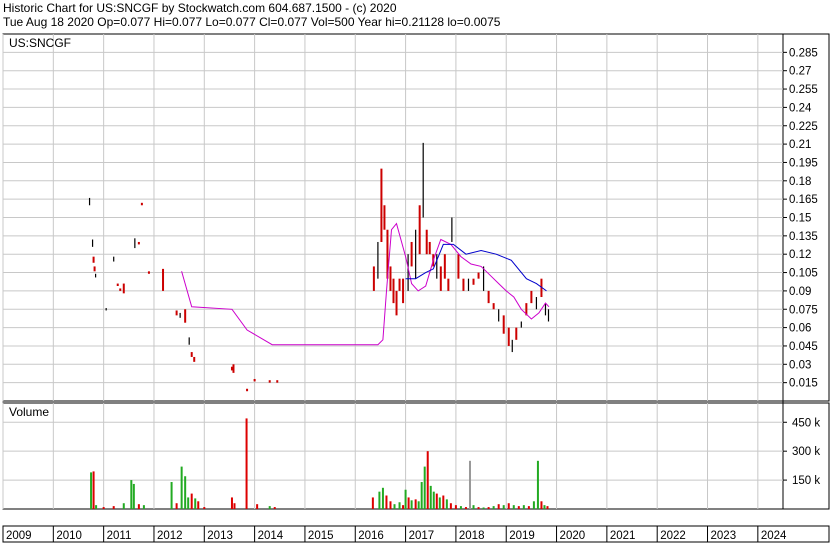 The width and height of the screenshot is (830, 543). What do you see at coordinates (800, 108) in the screenshot?
I see `y-tick-label: 0.24` at bounding box center [800, 108].